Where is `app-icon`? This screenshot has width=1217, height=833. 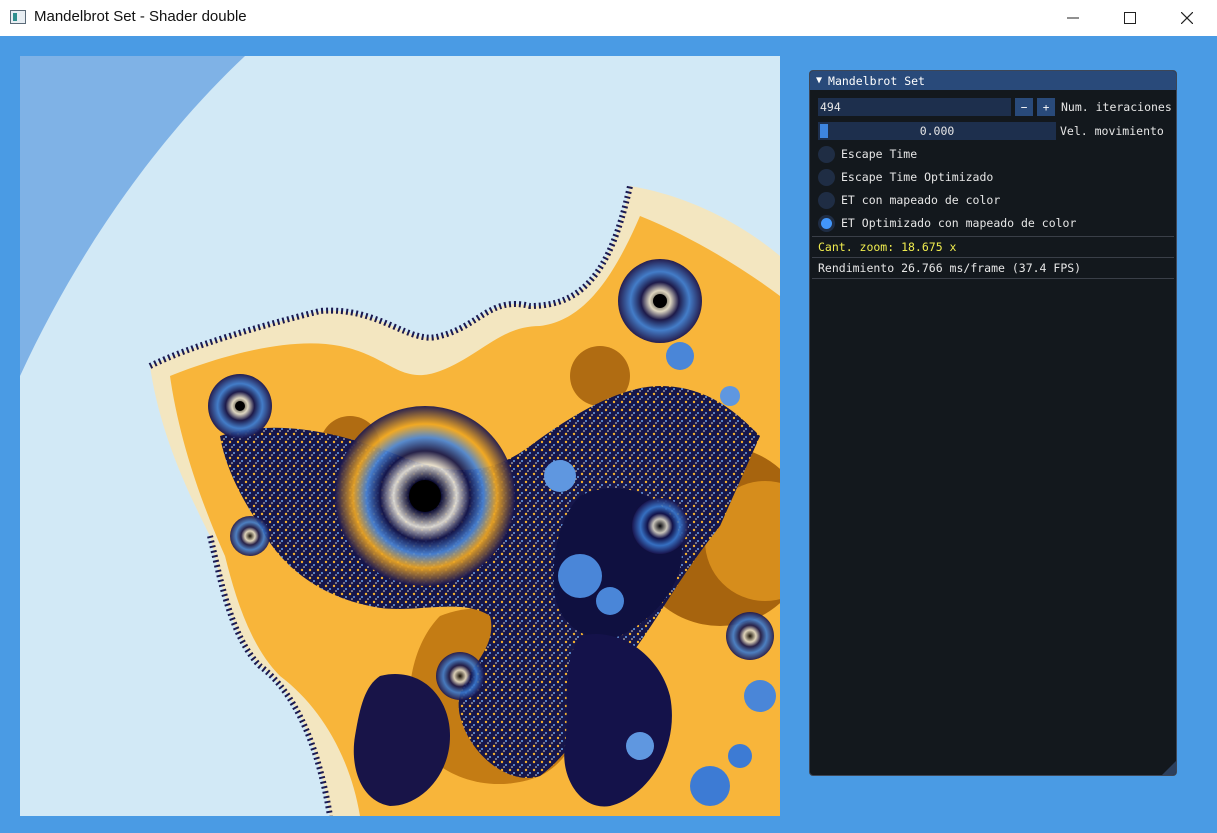 app-icon is located at coordinates (18, 17).